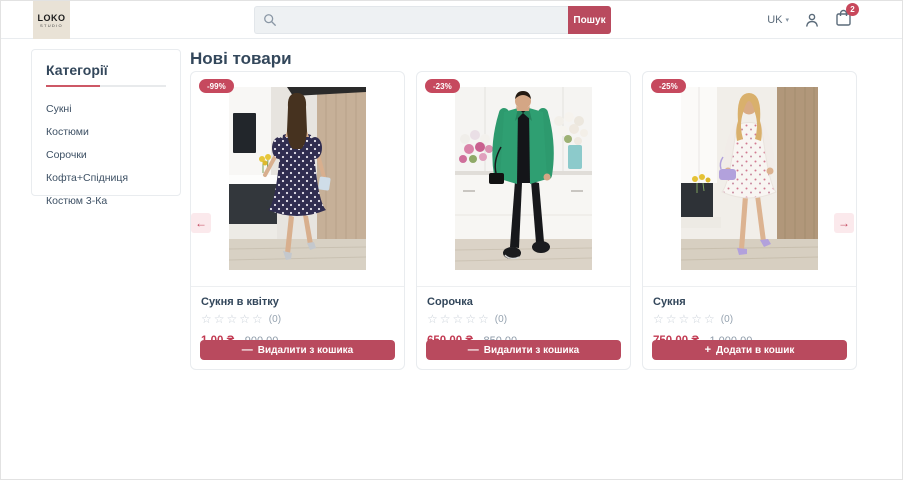 Image resolution: width=903 pixels, height=480 pixels. I want to click on sidebar-divider, so click(106, 86).